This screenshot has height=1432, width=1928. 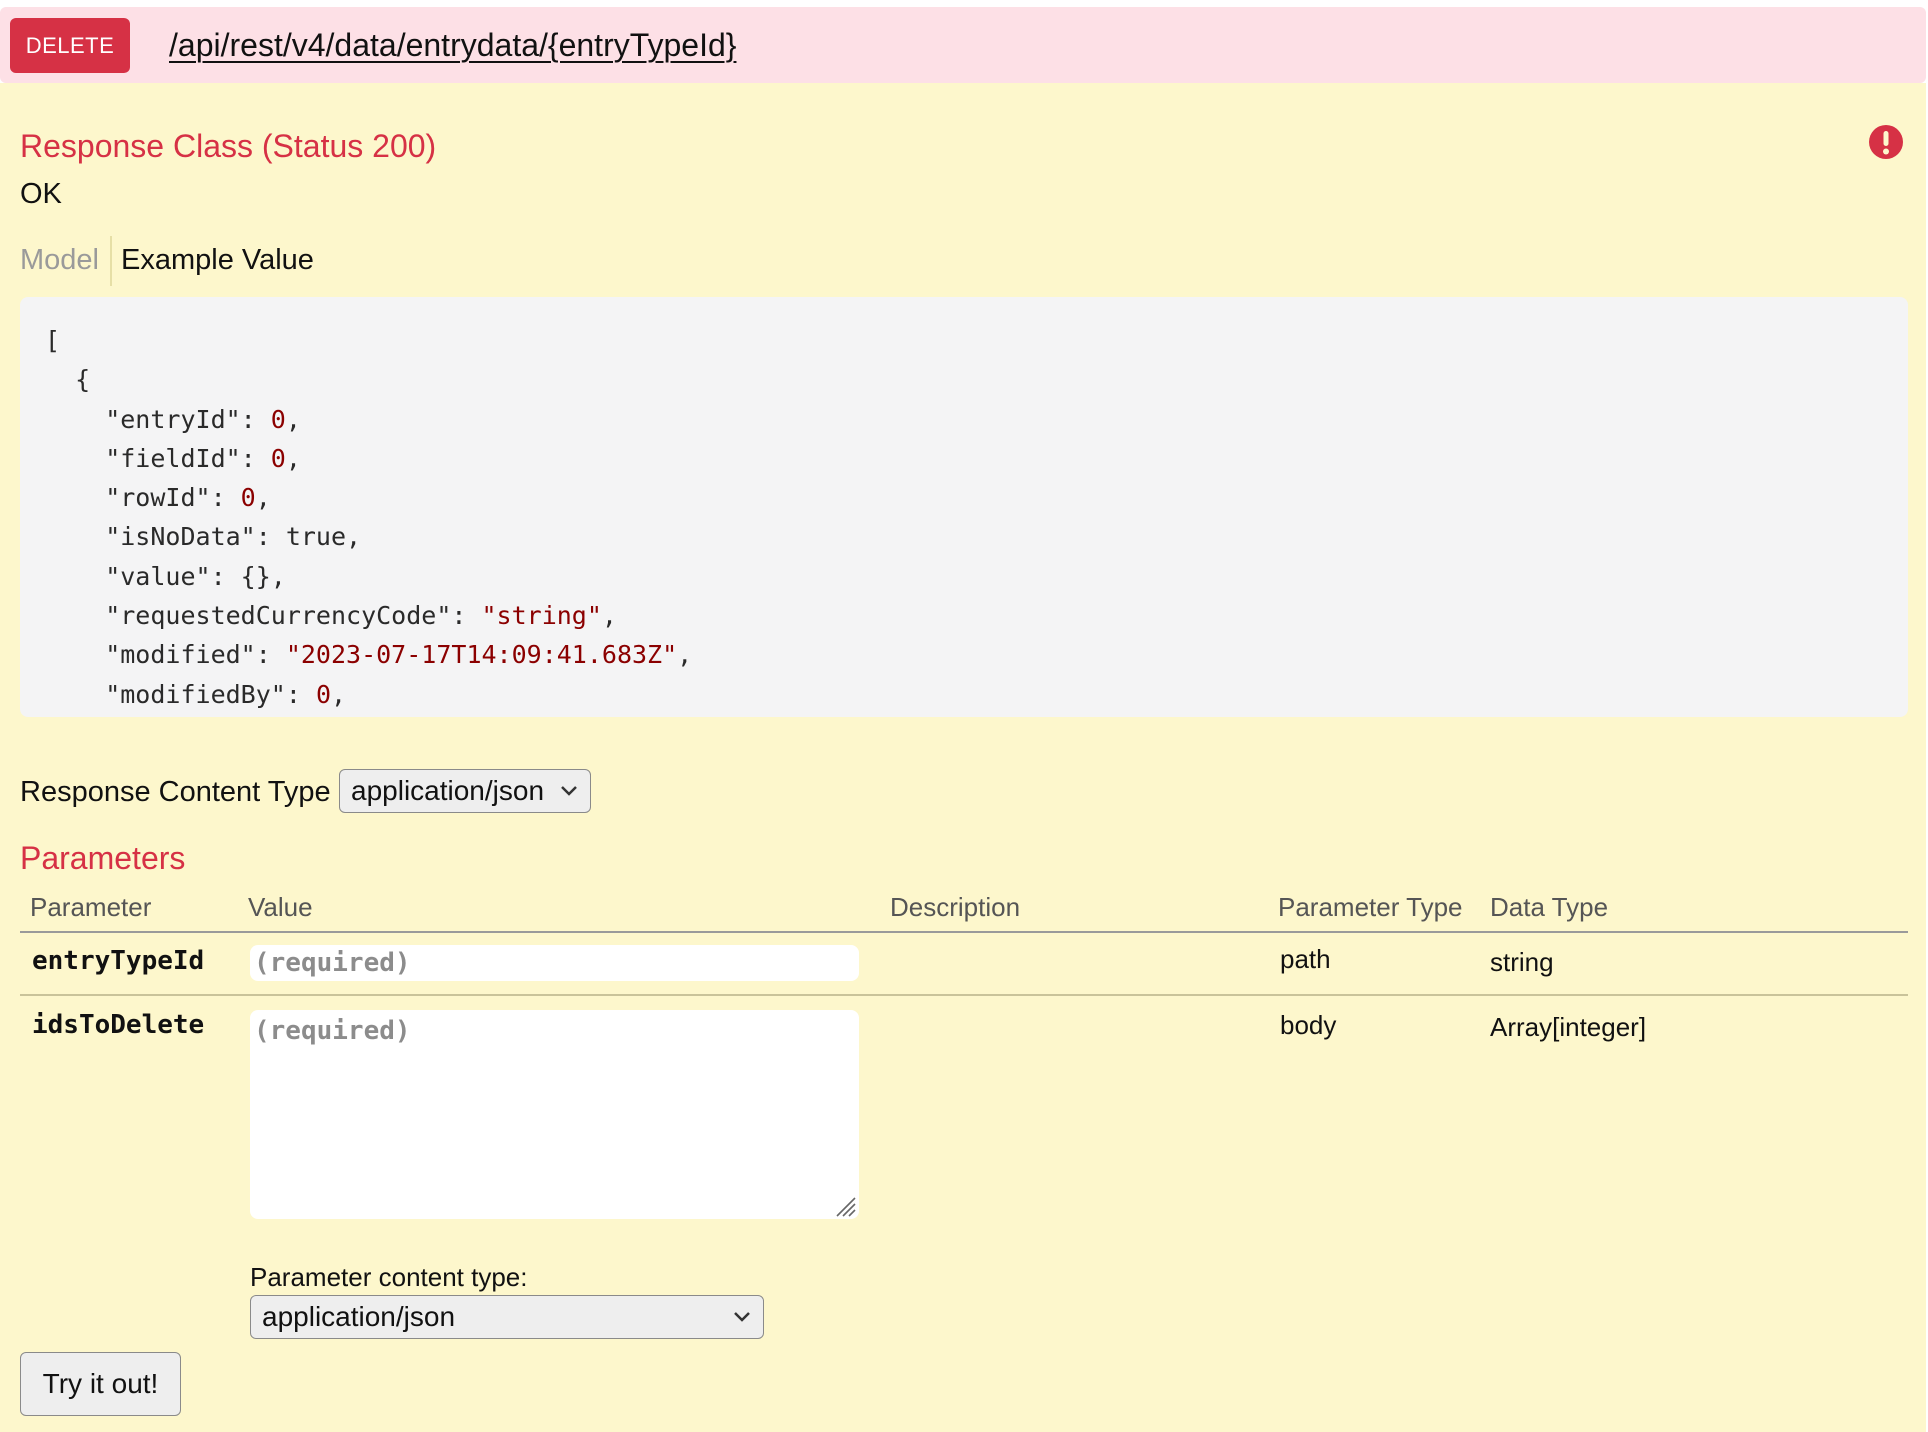 I want to click on error-icon, so click(x=1886, y=142).